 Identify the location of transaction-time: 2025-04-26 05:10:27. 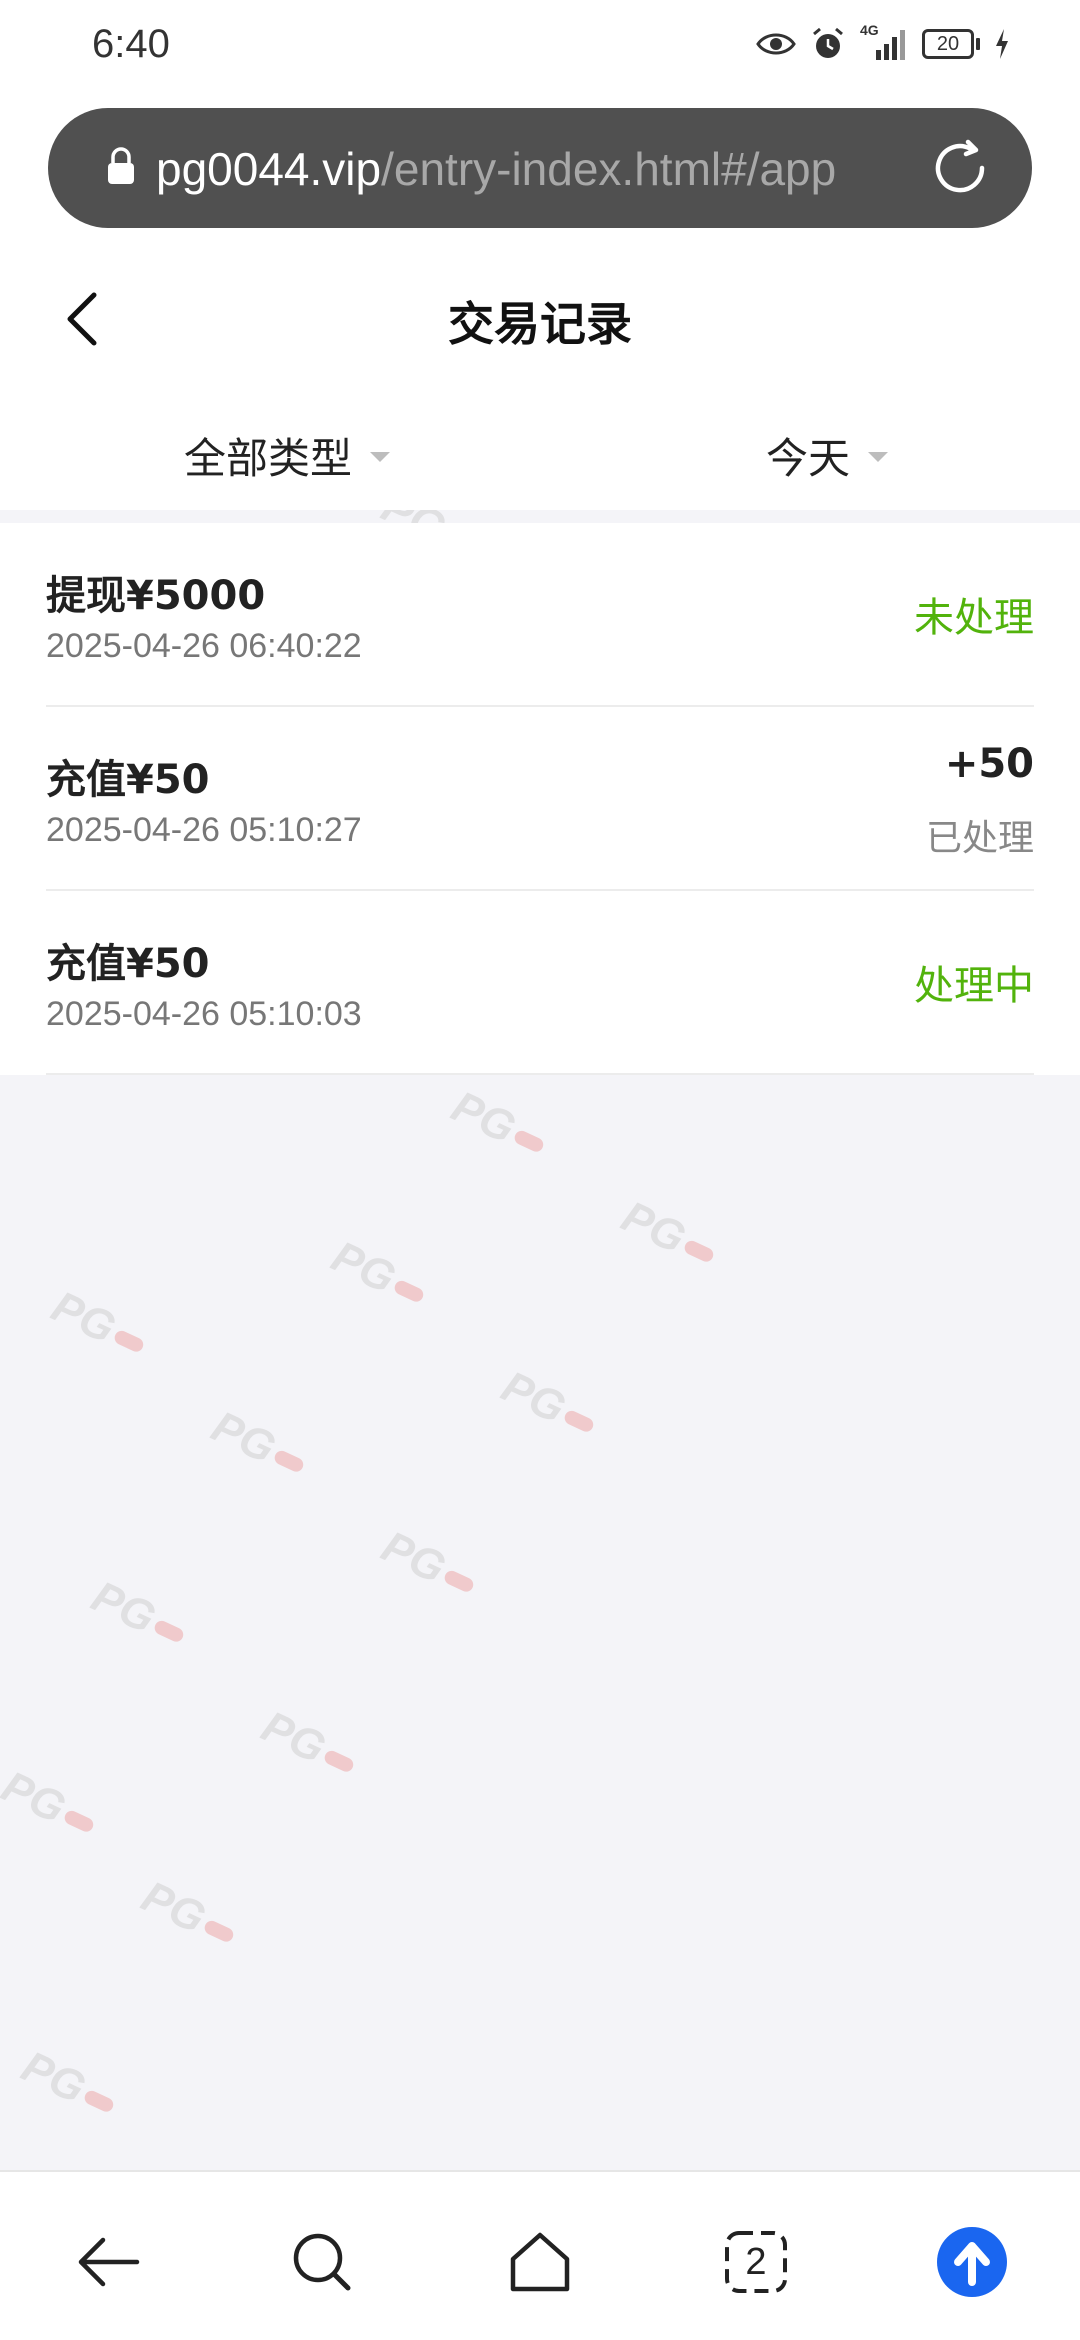
(204, 830).